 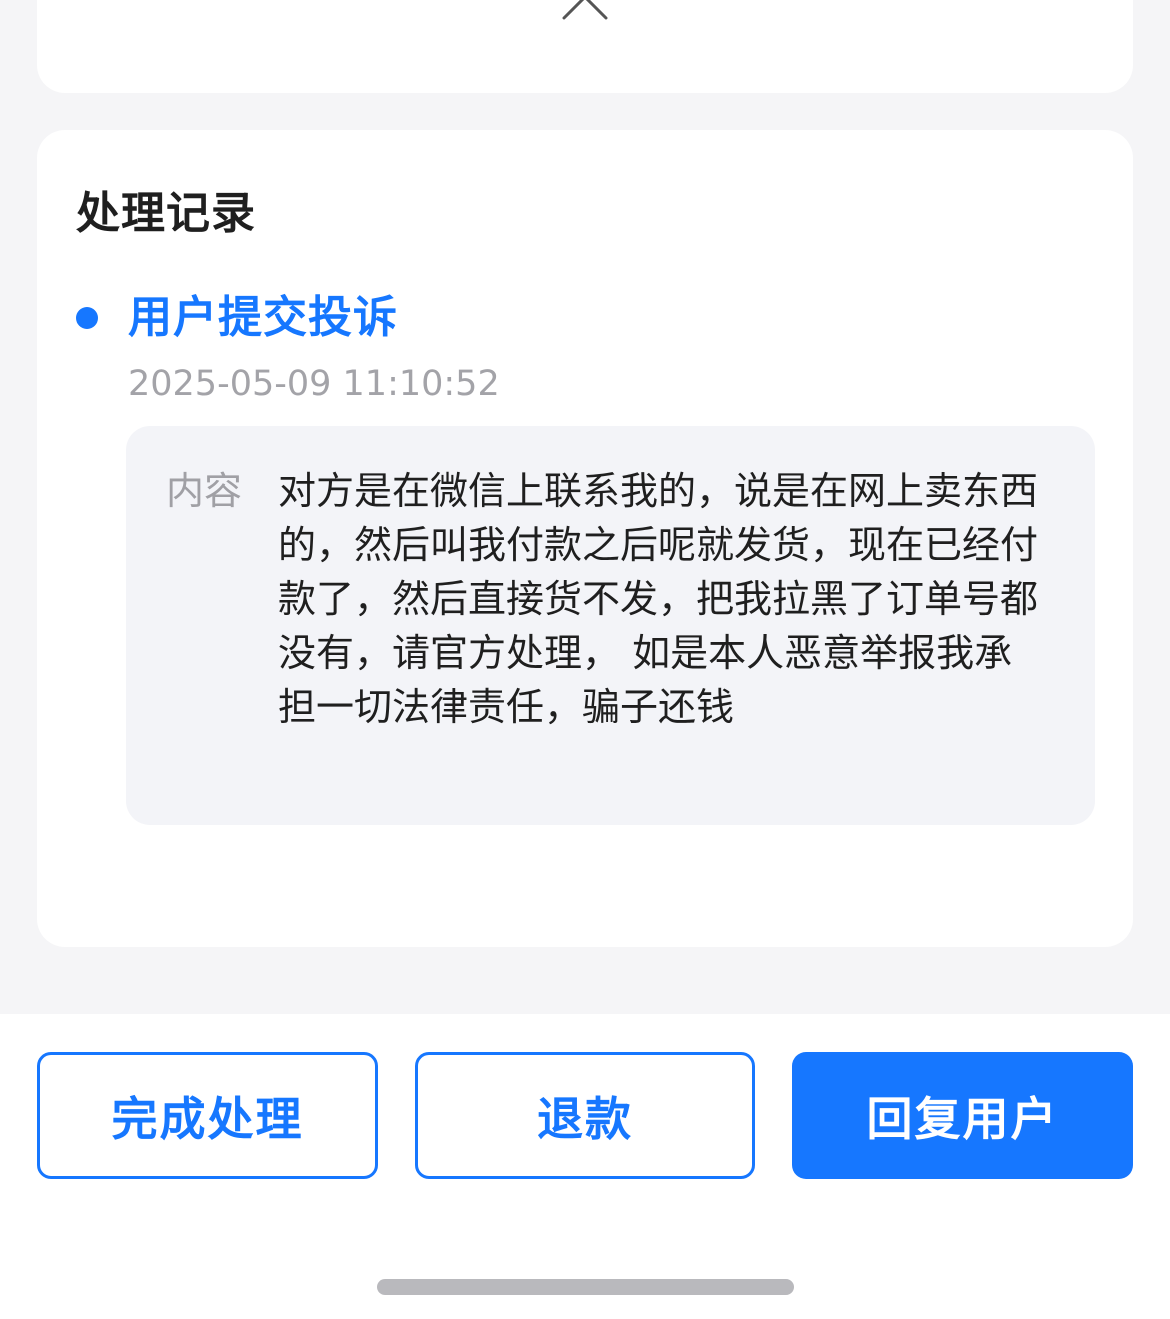 I want to click on event-title: 用户提交投诉, so click(x=263, y=317).